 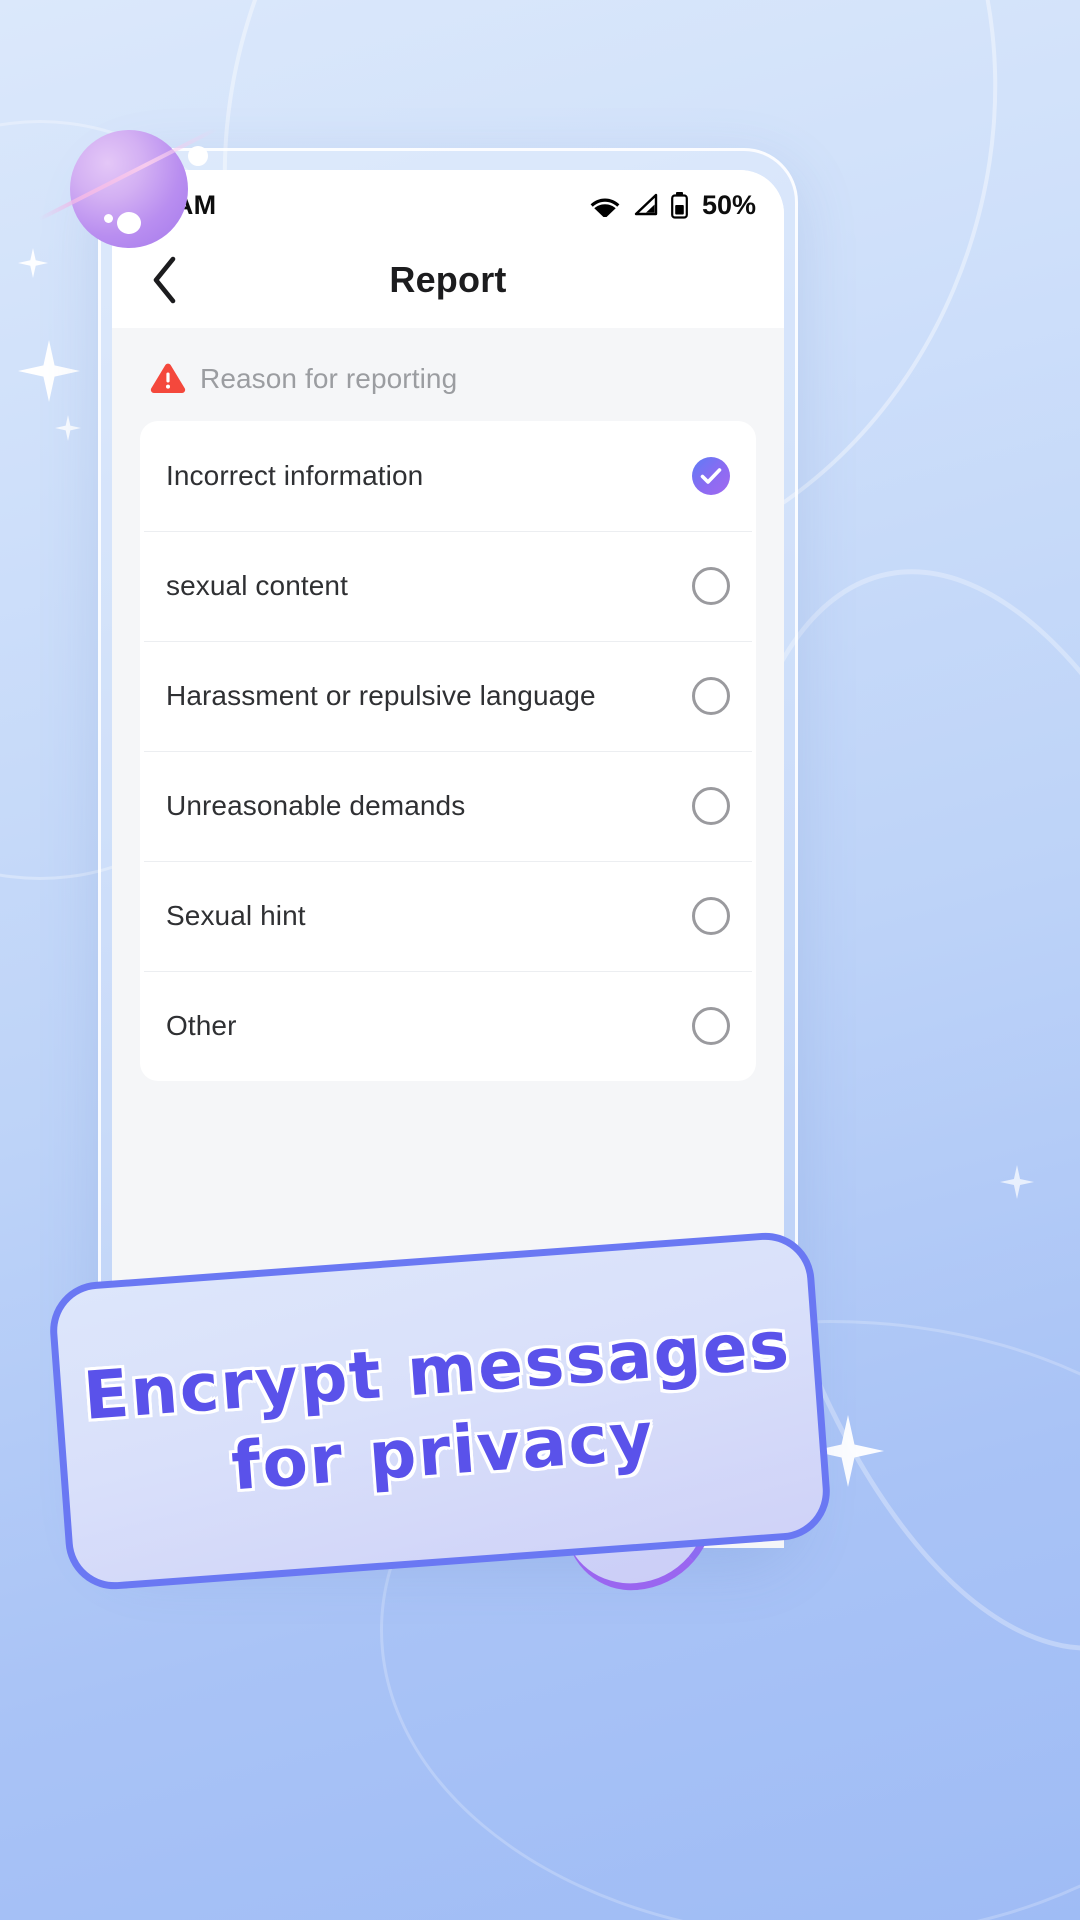 I want to click on submit-button-container: Report, so click(x=448, y=1410).